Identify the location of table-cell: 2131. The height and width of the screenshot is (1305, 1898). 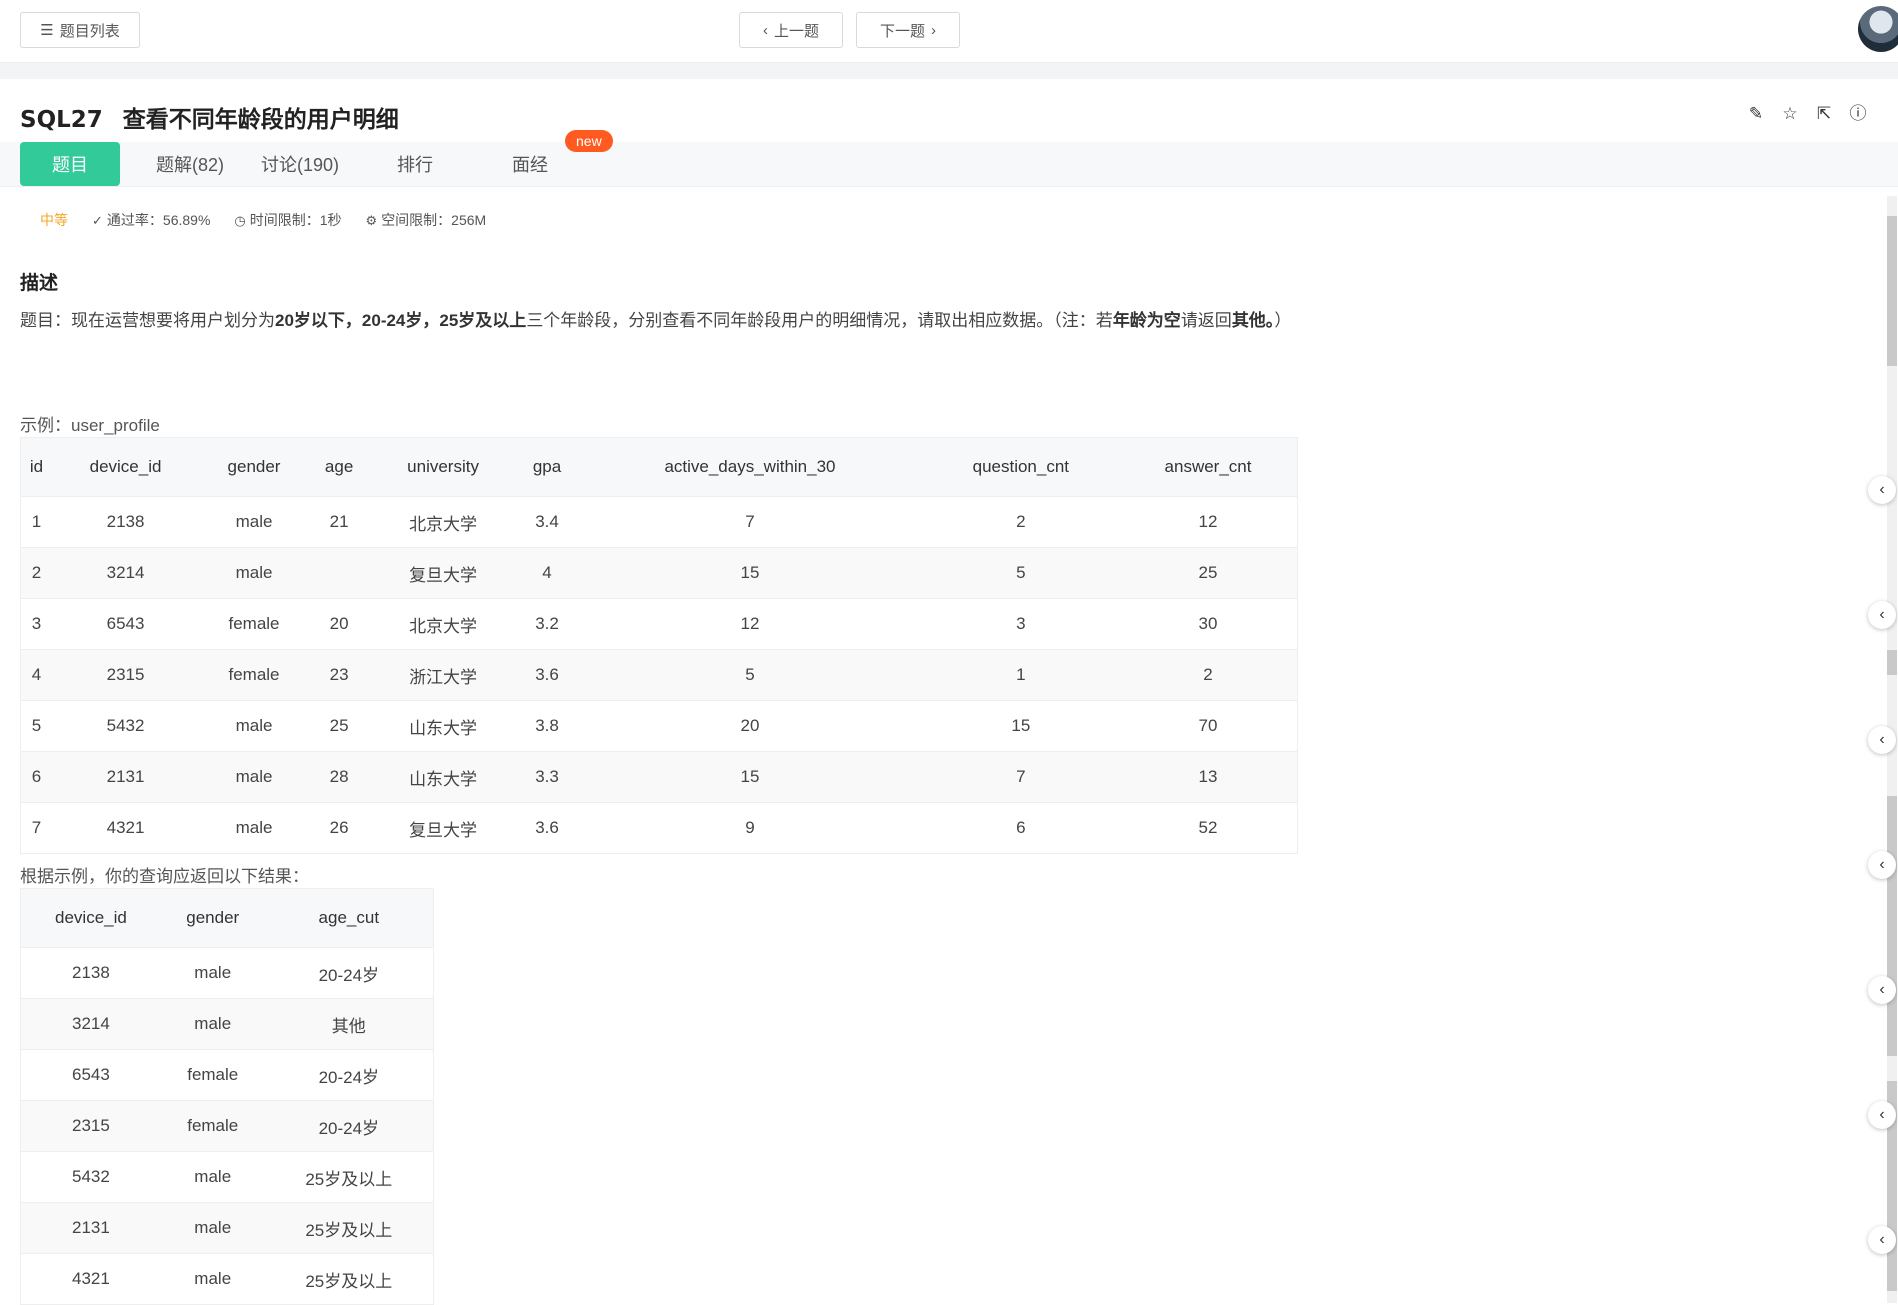
(90, 1228).